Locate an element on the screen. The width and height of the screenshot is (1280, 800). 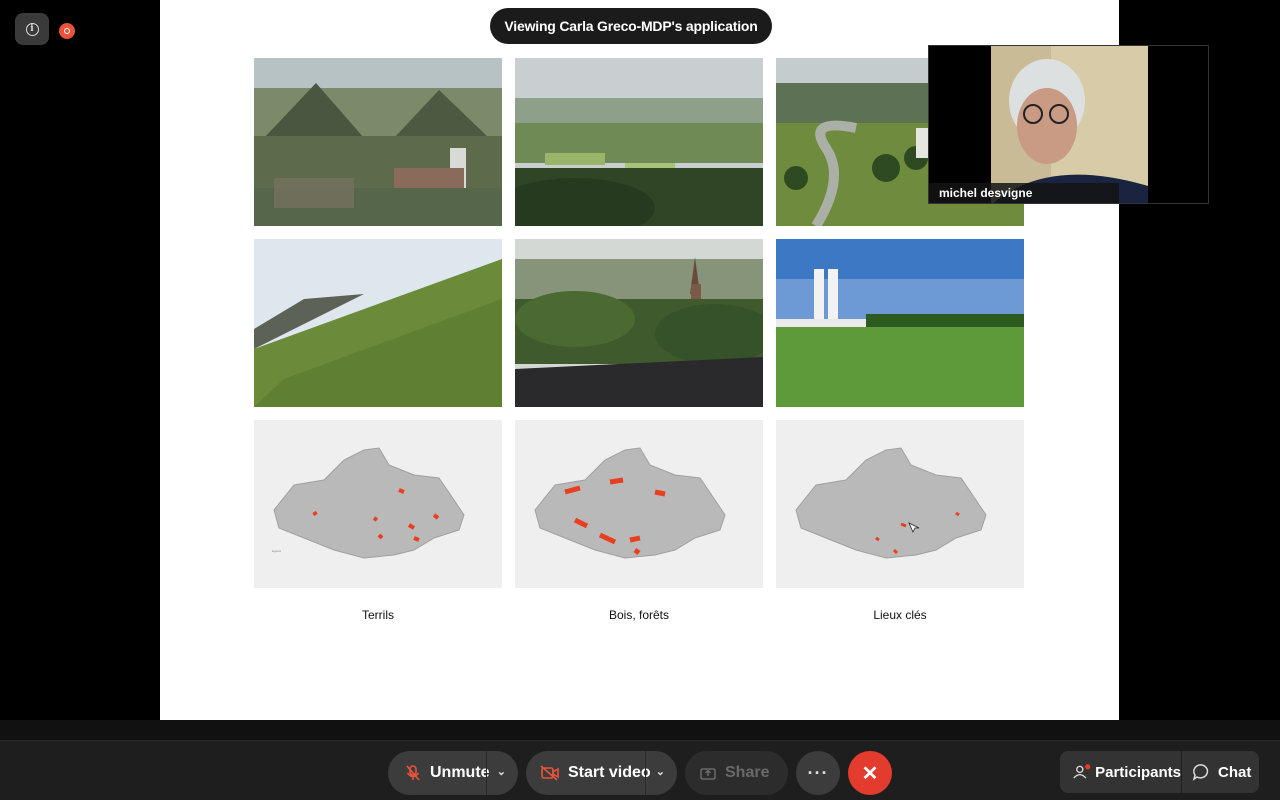
unmute-label: Unmute is located at coordinates (460, 772).